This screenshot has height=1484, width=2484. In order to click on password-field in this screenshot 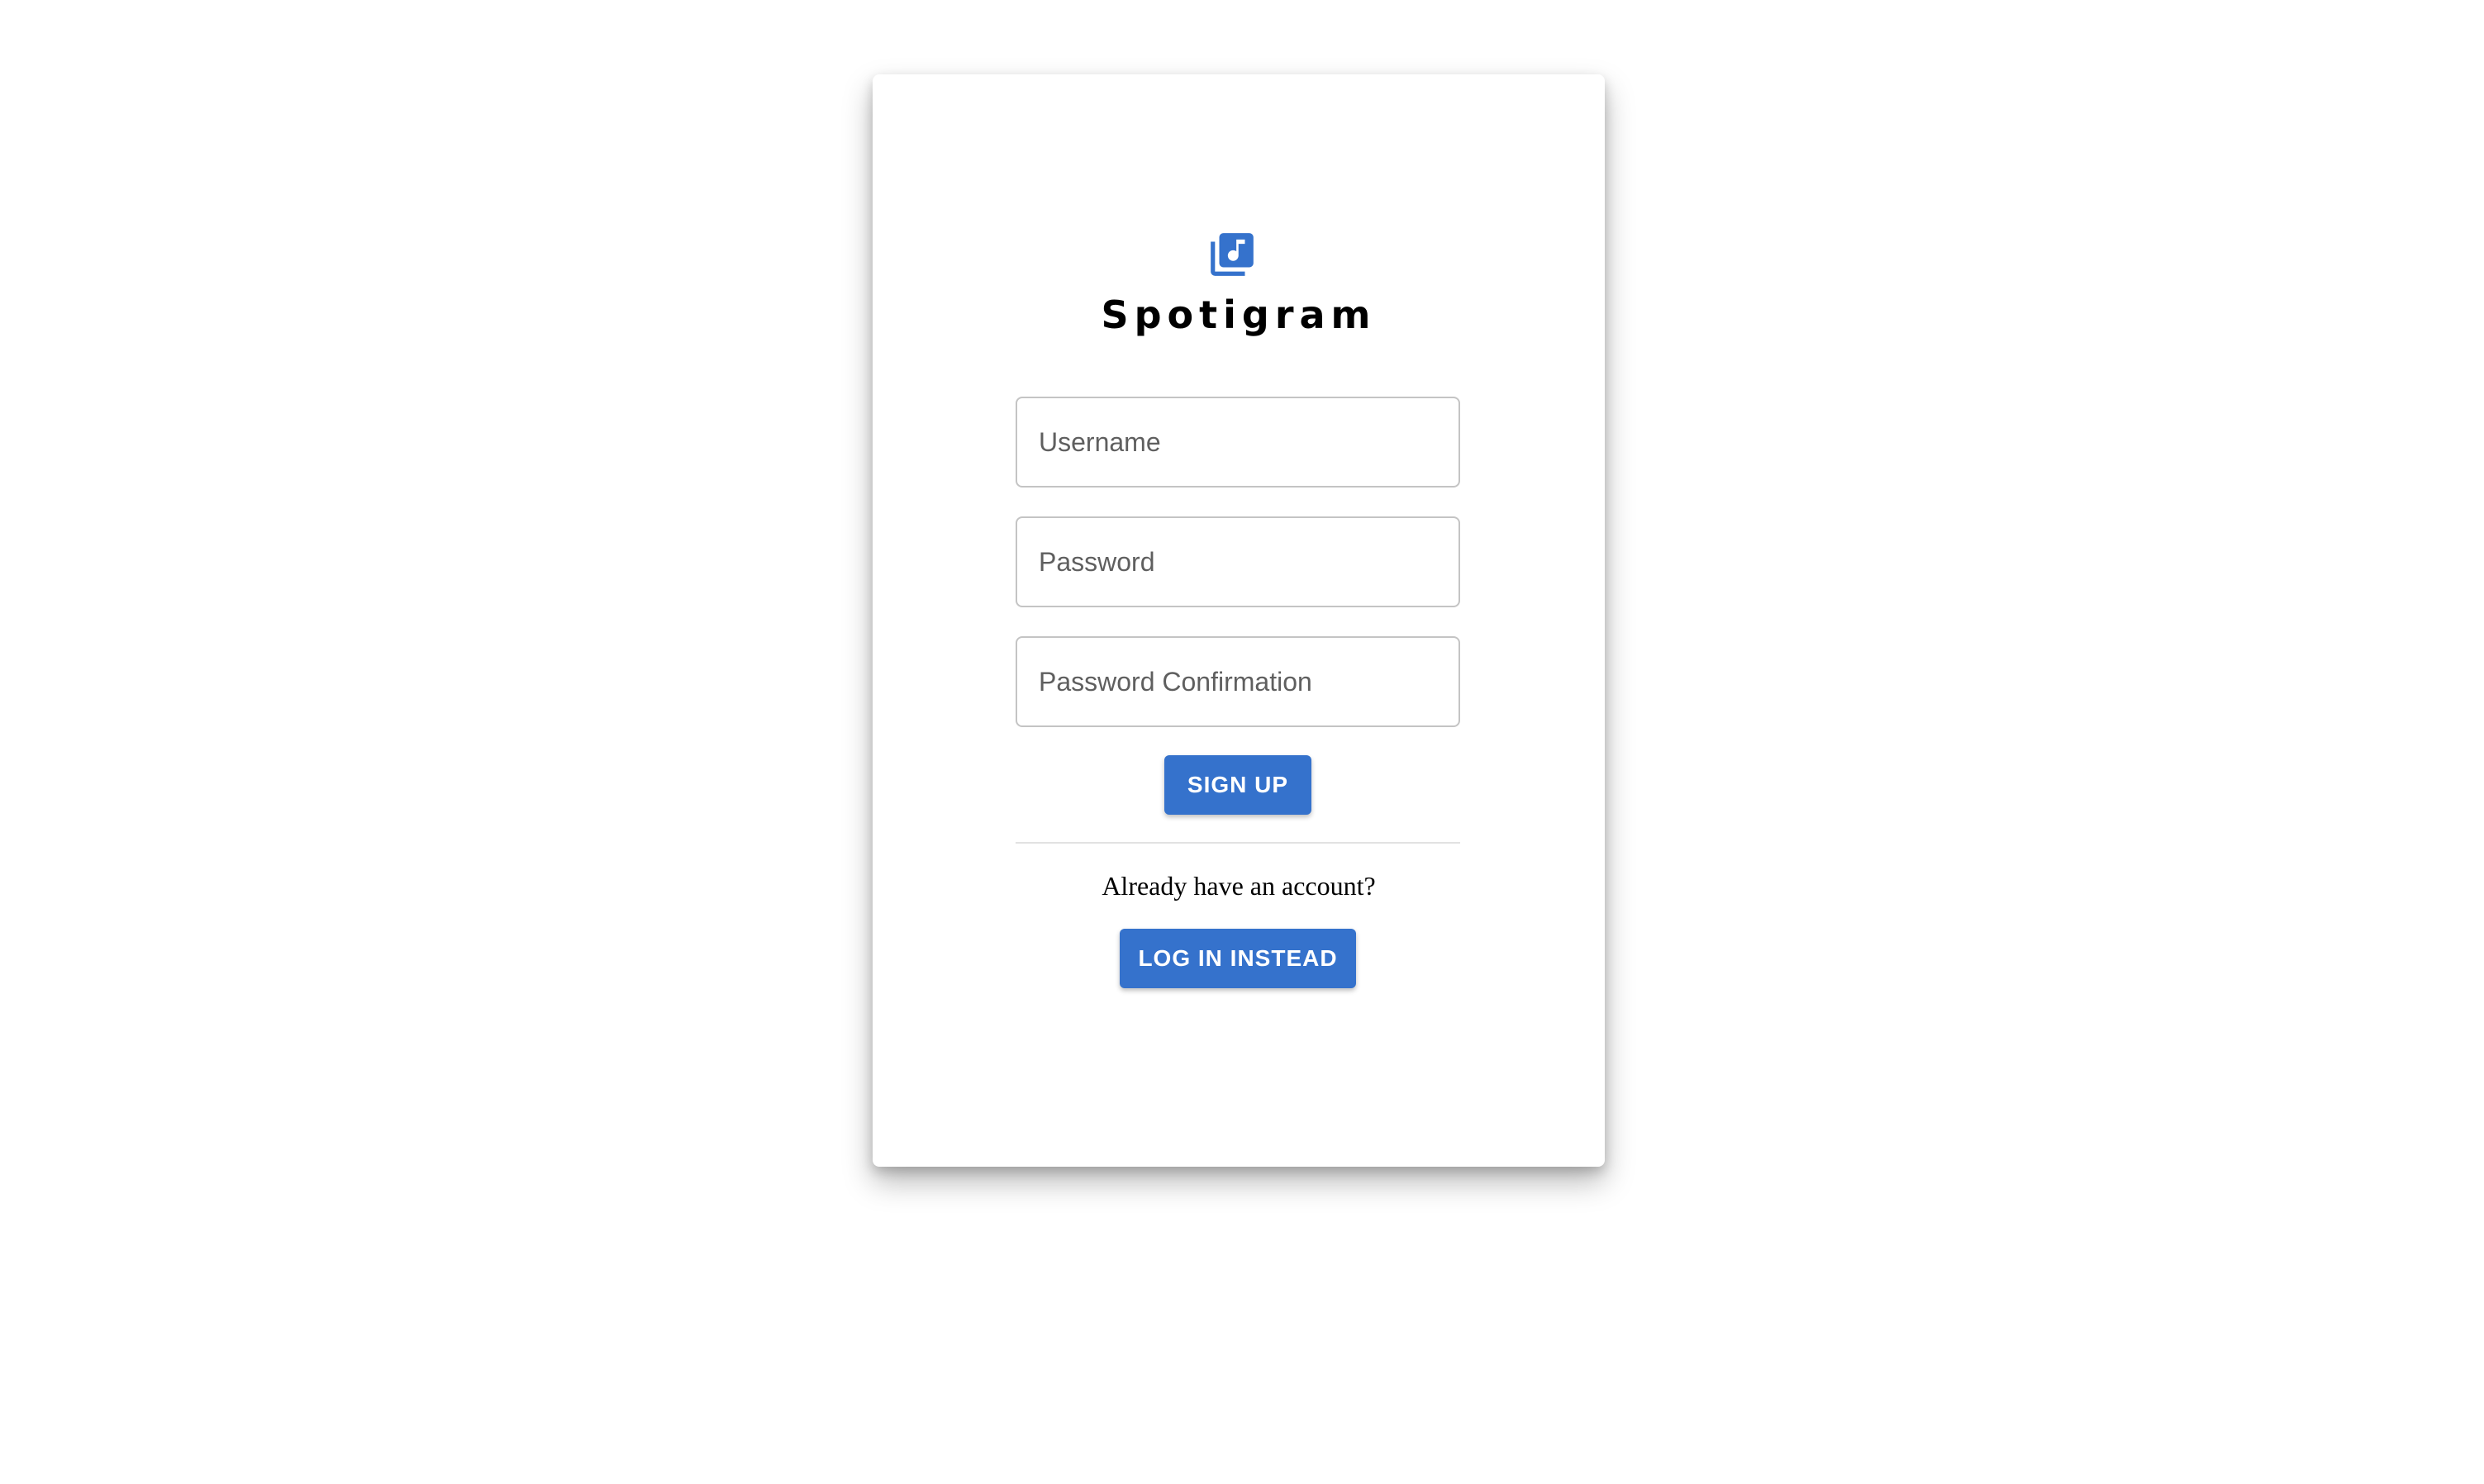, I will do `click(1238, 561)`.